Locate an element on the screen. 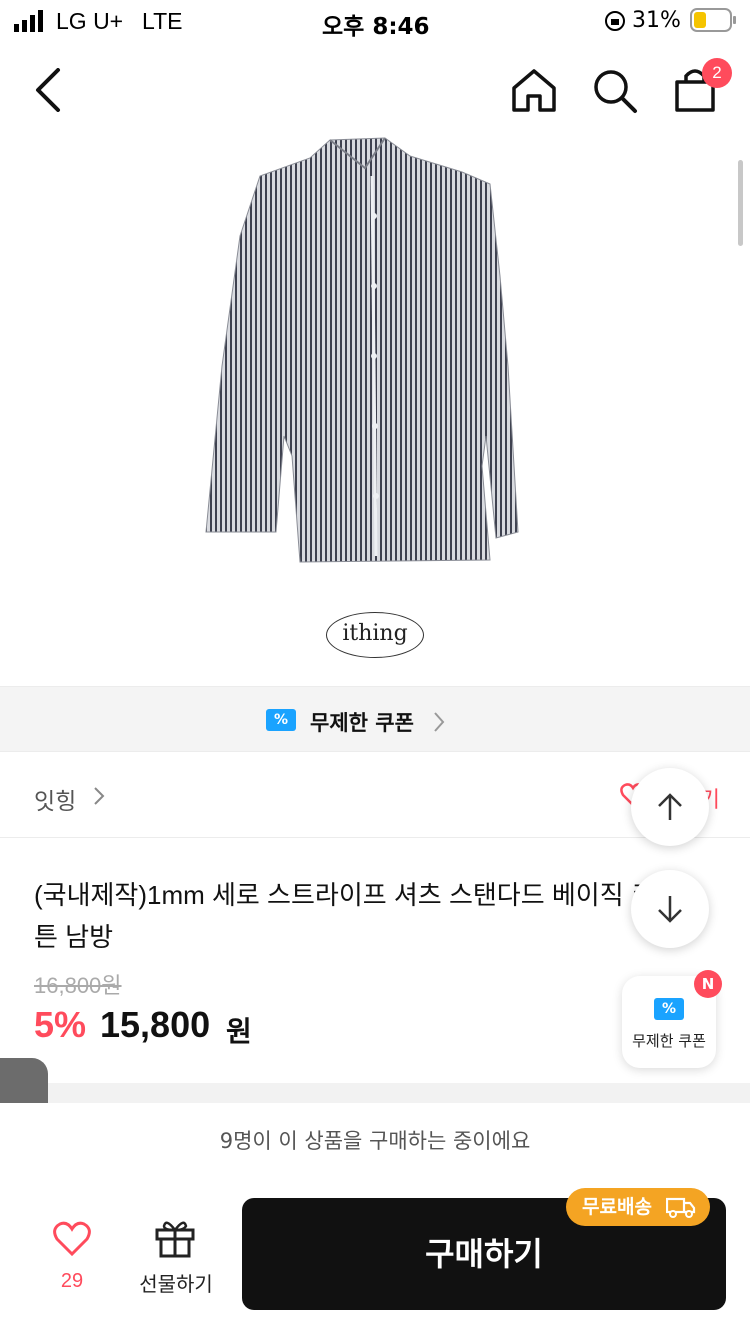 This screenshot has width=750, height=1334. product-title: (국내제작)1mm 세로 스트라이프 셔츠 스탠다드 베이직 코튼 남방 is located at coordinates (344, 916).